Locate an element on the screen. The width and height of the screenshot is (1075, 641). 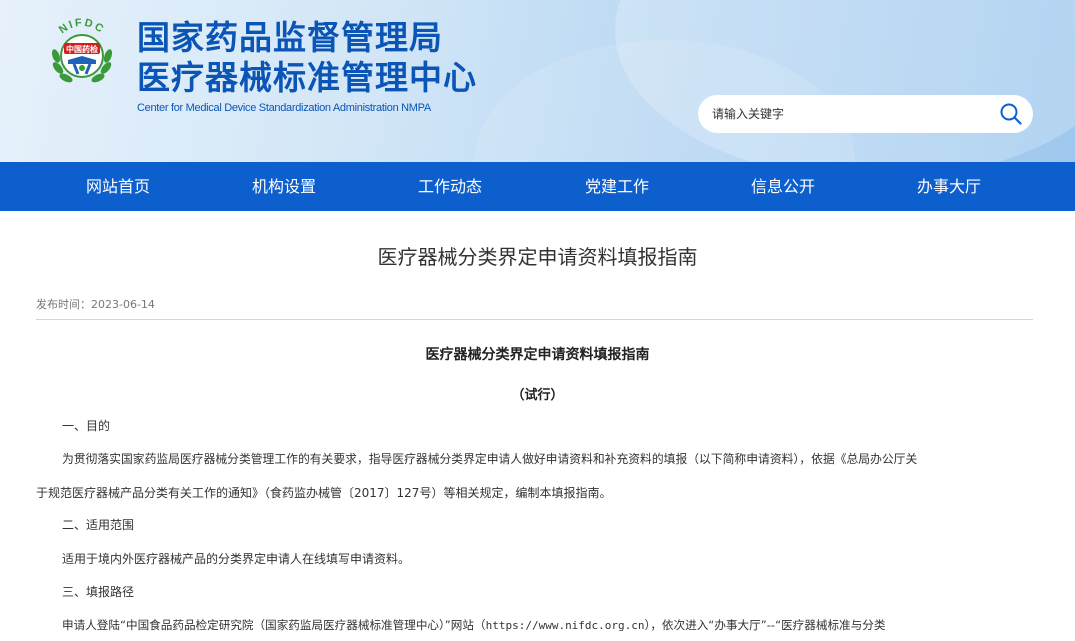
site-title-line1: 国家药品监督管理局 is located at coordinates (290, 37).